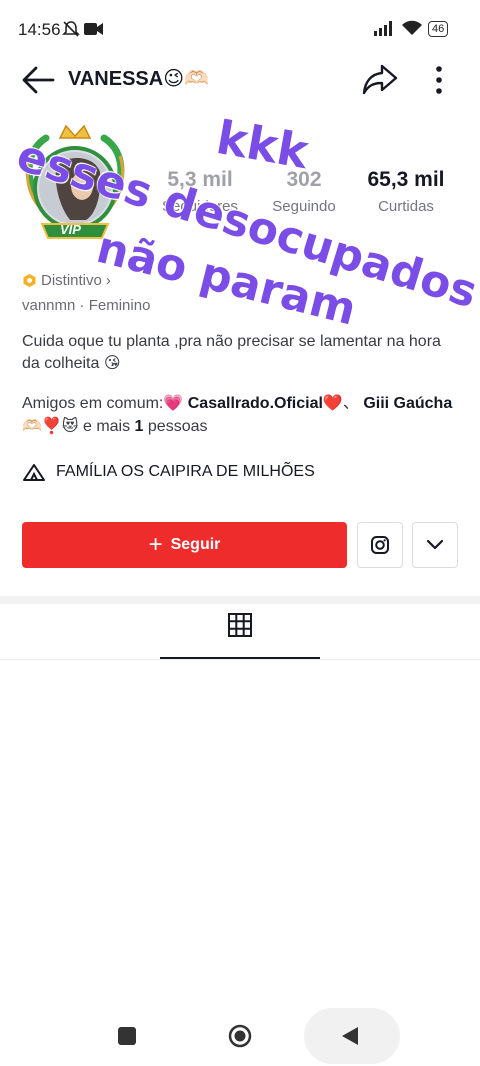  I want to click on plus-icon: +, so click(155, 544).